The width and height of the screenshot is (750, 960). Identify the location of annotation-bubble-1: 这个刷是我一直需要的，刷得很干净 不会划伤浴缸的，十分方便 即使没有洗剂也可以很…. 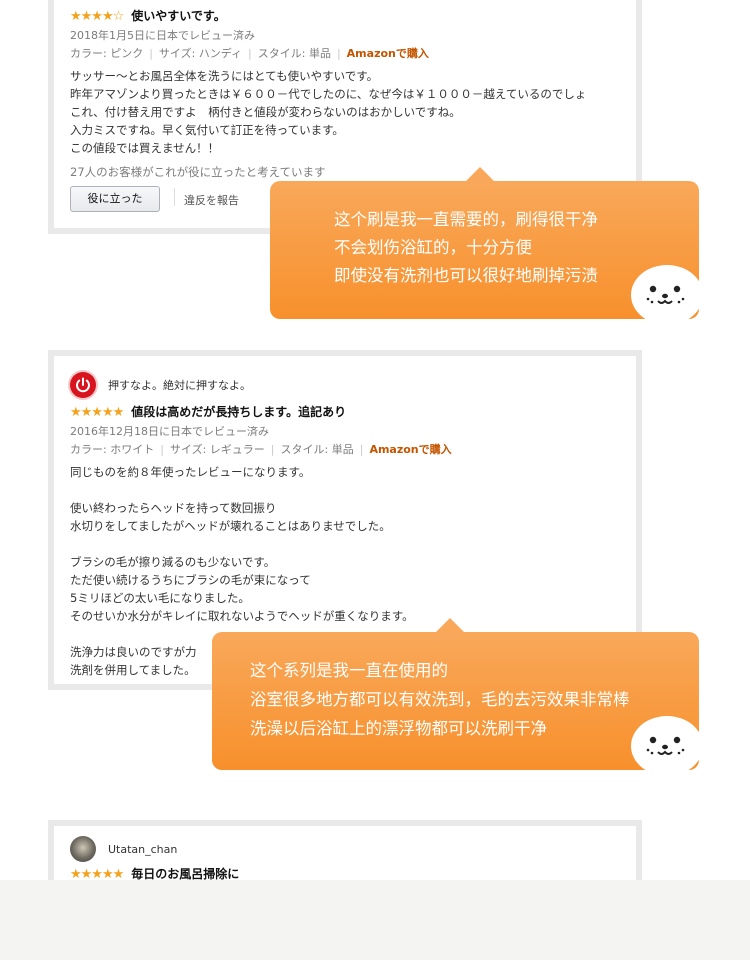
(486, 244).